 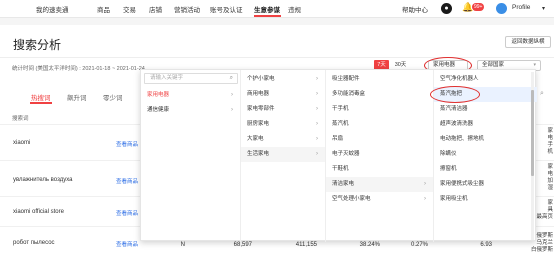 What do you see at coordinates (485, 124) in the screenshot?
I see `menu-item: 超声波清洗器` at bounding box center [485, 124].